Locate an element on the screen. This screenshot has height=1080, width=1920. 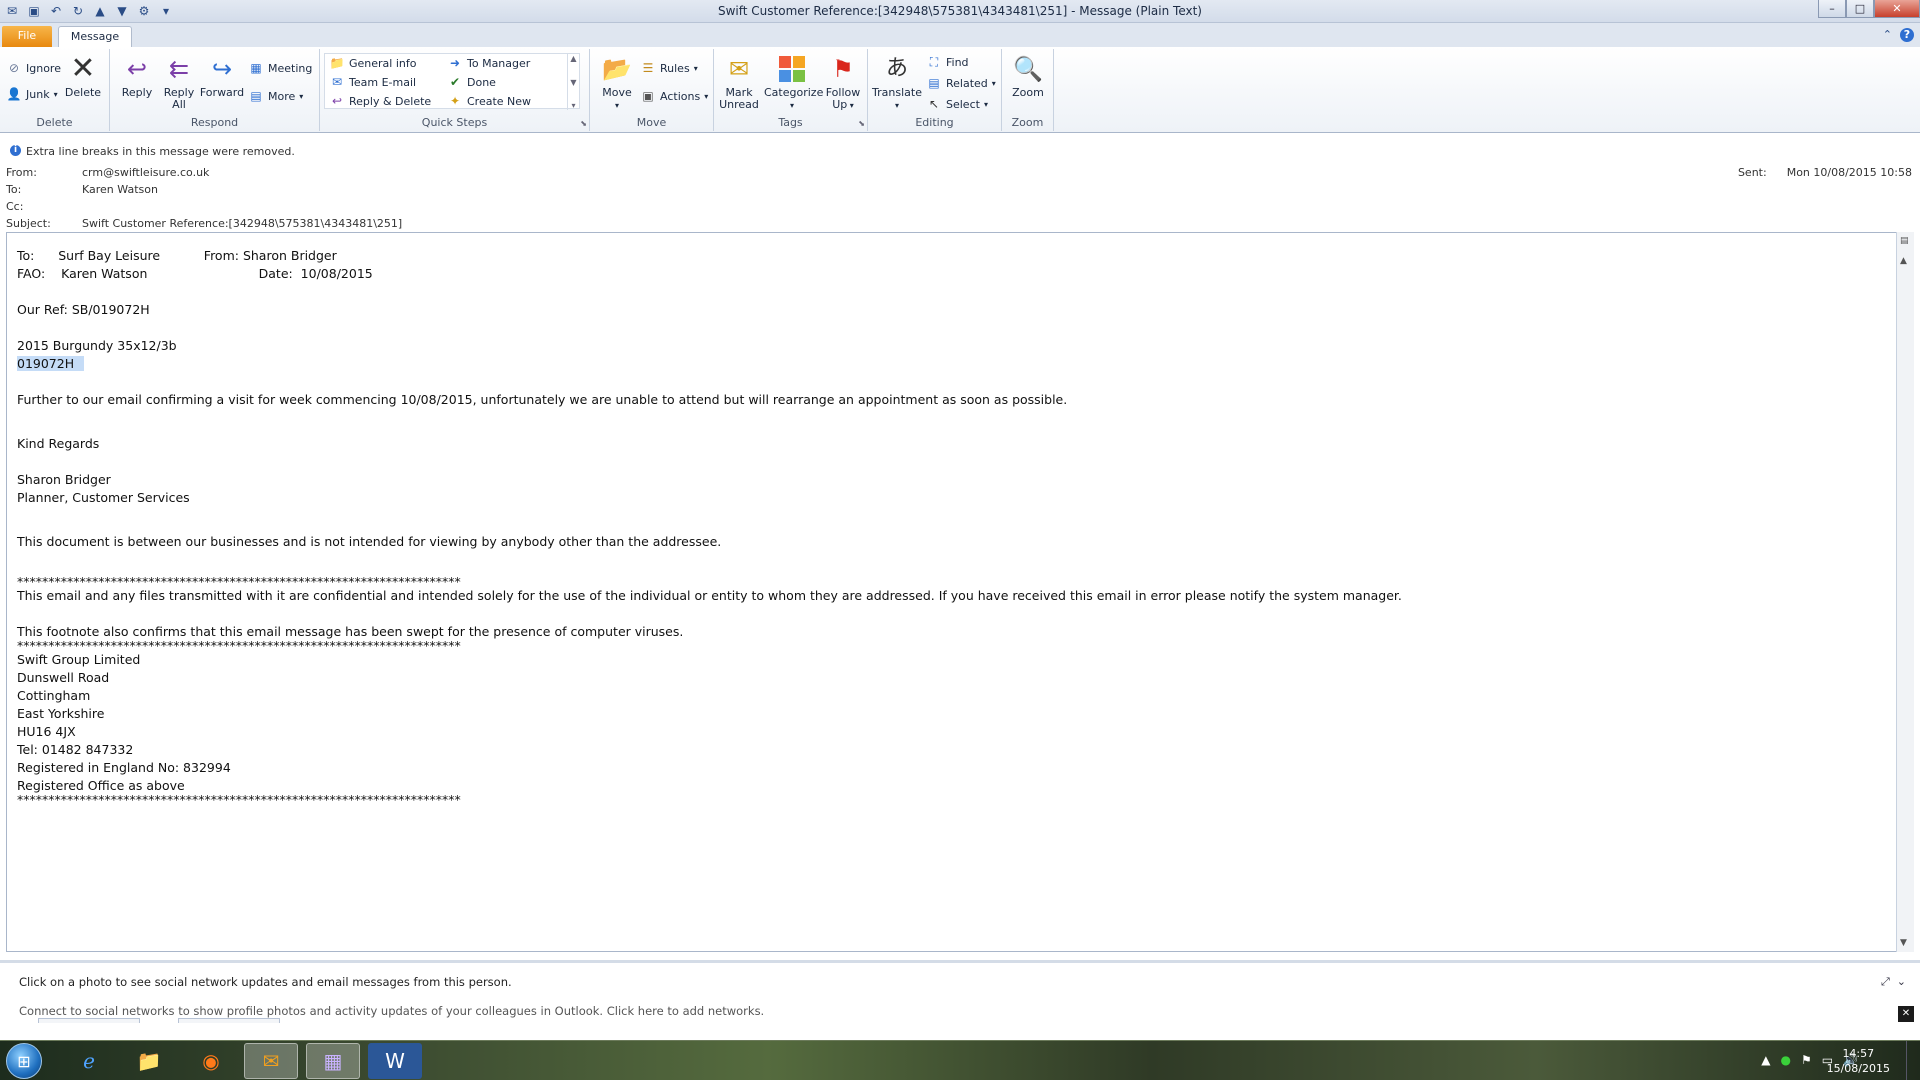
quick-step-done: ✔ Done is located at coordinates (471, 82).